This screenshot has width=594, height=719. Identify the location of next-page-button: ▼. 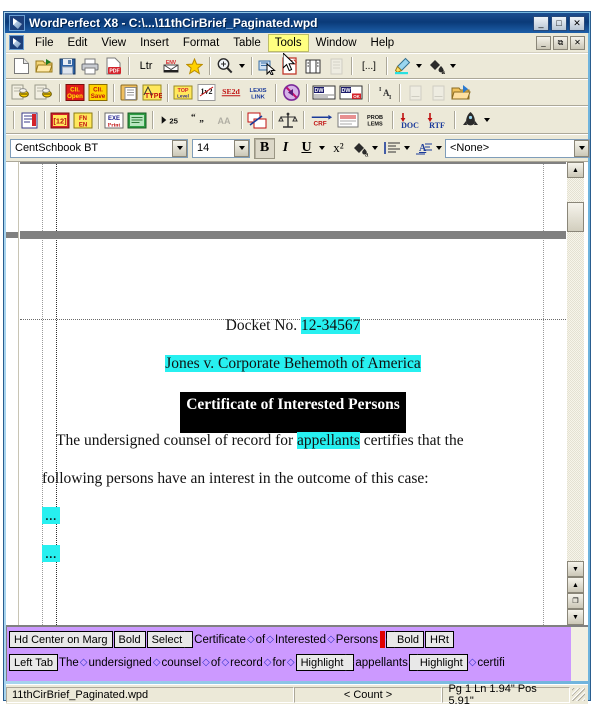
(575, 617).